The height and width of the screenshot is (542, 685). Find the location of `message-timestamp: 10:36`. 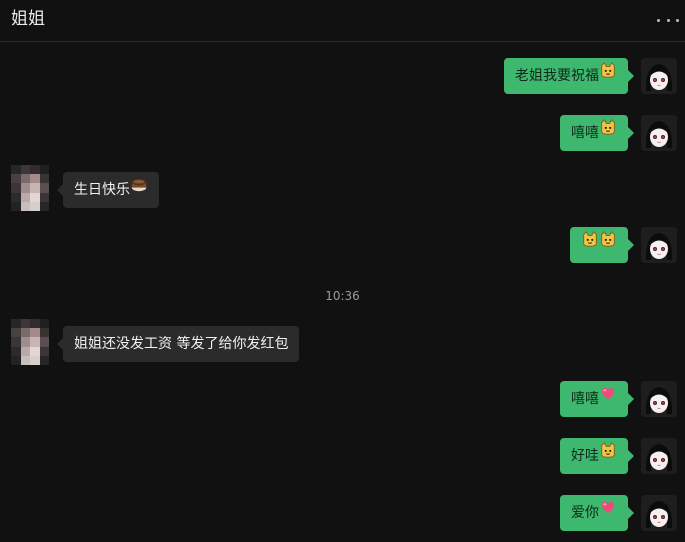

message-timestamp: 10:36 is located at coordinates (342, 296).